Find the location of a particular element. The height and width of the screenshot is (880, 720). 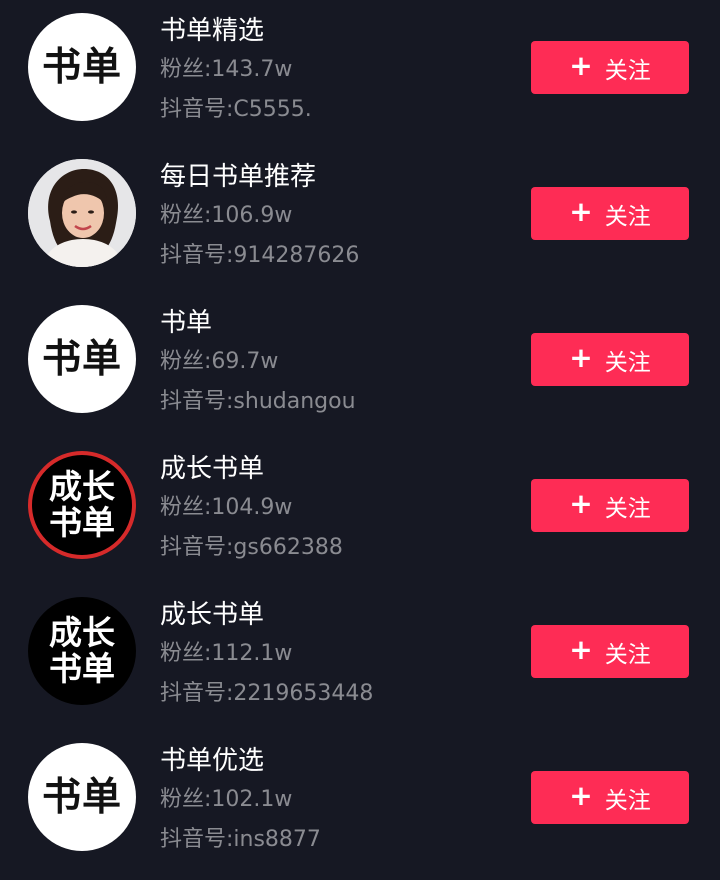

account-name: 书单 is located at coordinates (186, 323).